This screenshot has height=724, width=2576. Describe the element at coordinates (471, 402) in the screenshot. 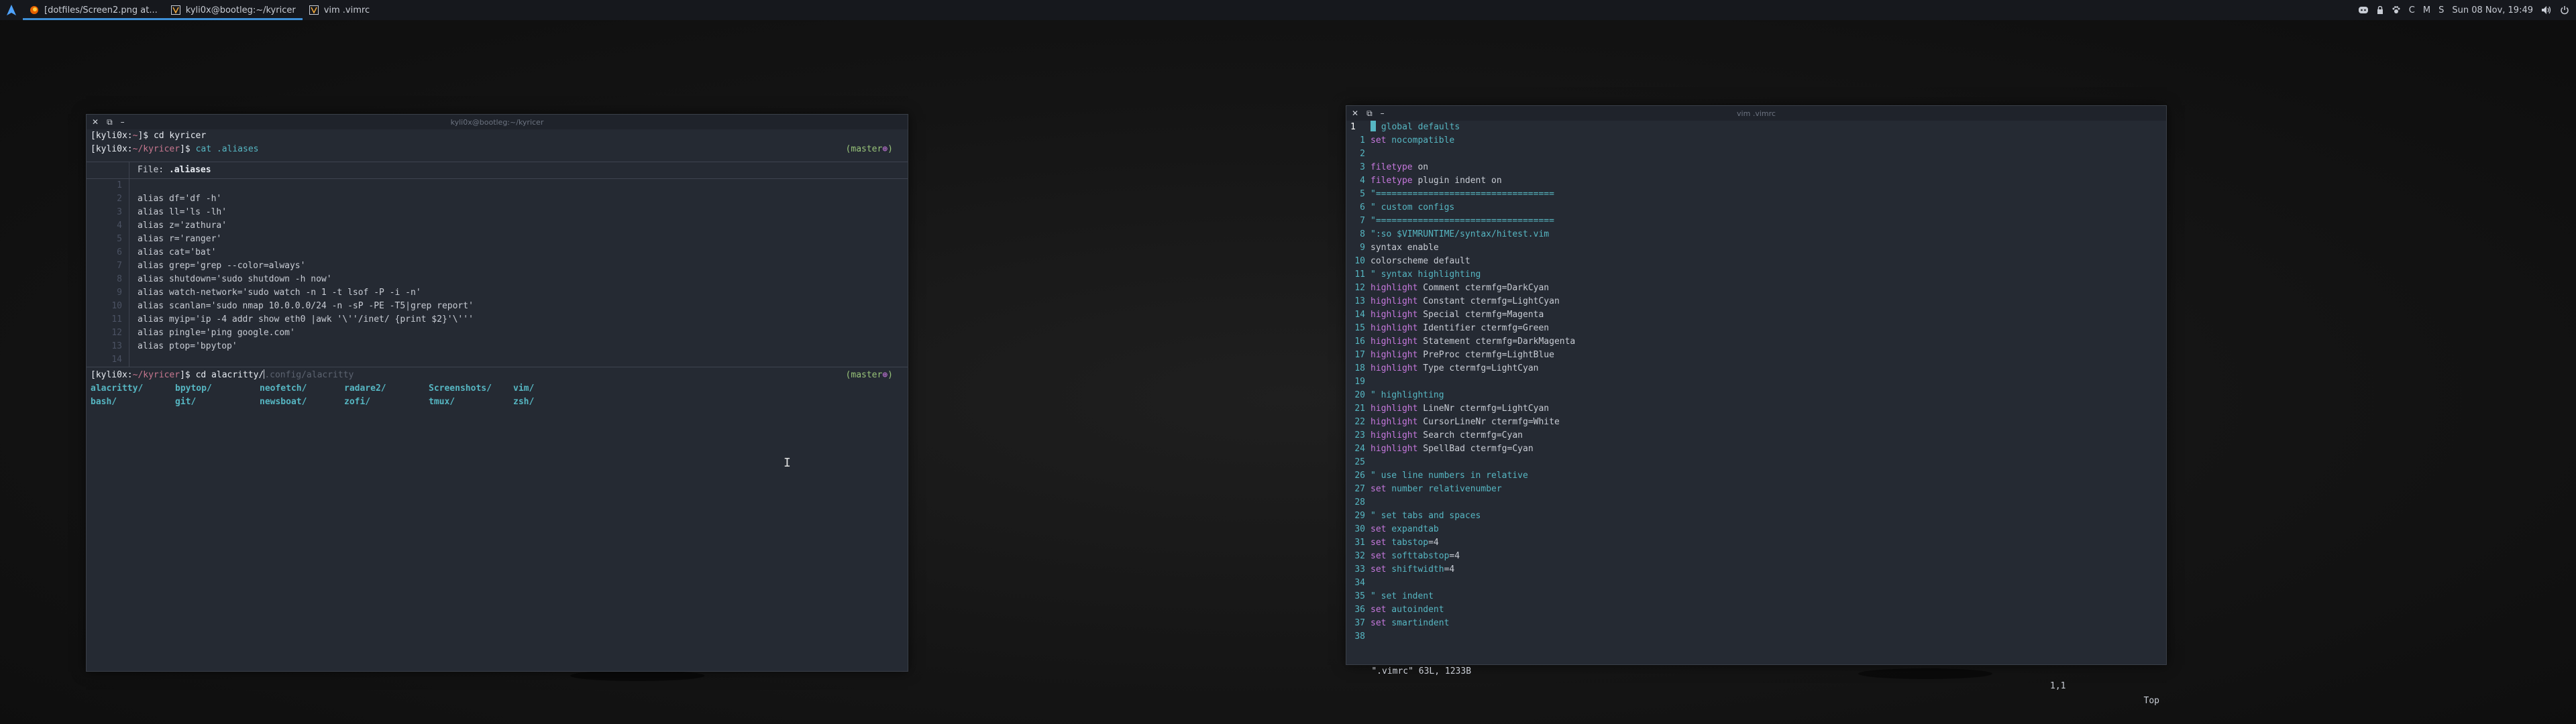

I see `completion-item: tmux/` at that location.